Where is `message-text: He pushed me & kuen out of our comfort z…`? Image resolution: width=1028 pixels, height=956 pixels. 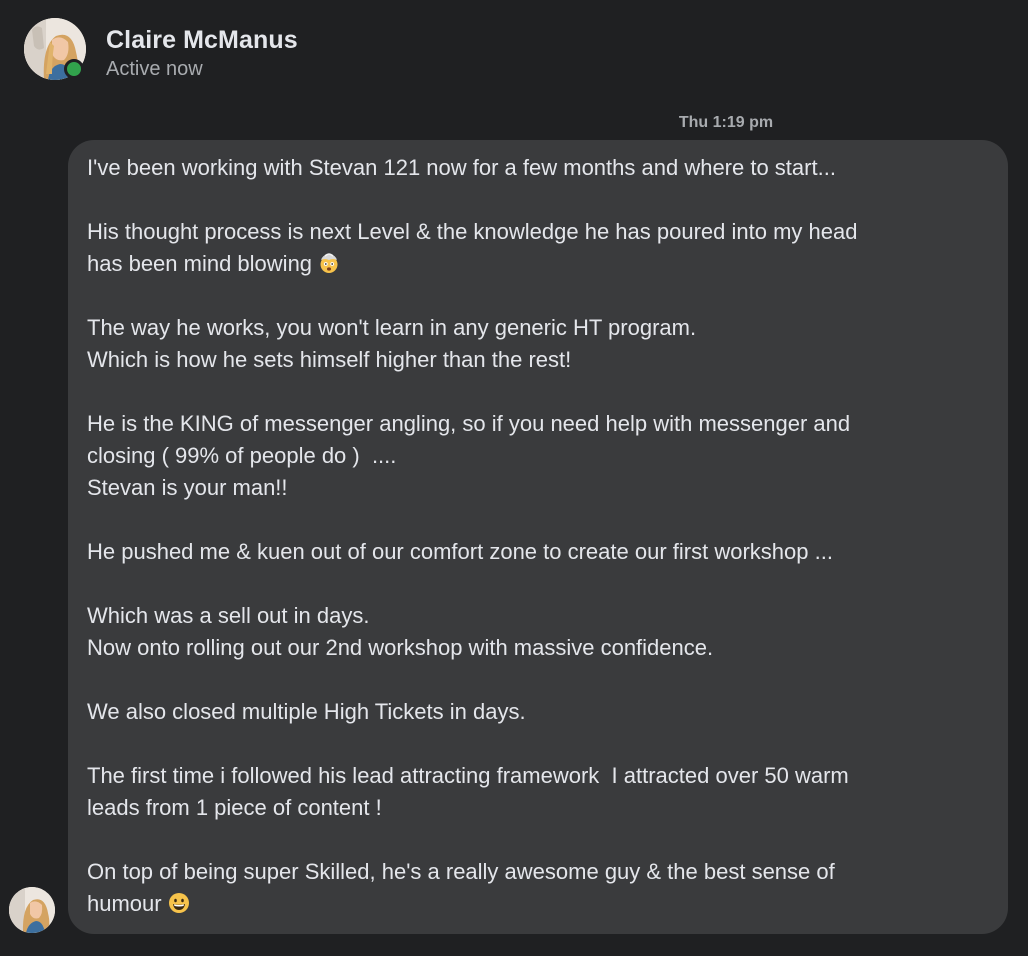
message-text: He pushed me & kuen out of our comfort z… is located at coordinates (460, 551).